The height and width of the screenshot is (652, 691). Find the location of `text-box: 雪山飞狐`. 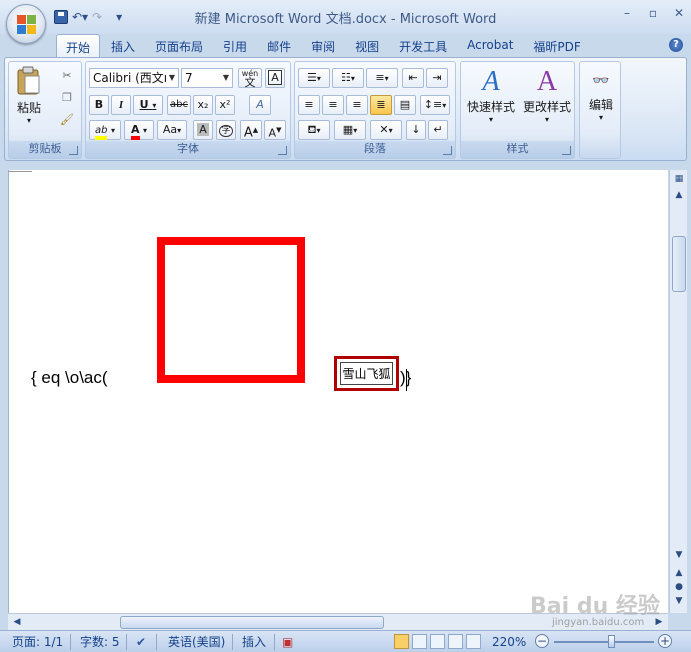

text-box: 雪山飞狐 is located at coordinates (366, 373).